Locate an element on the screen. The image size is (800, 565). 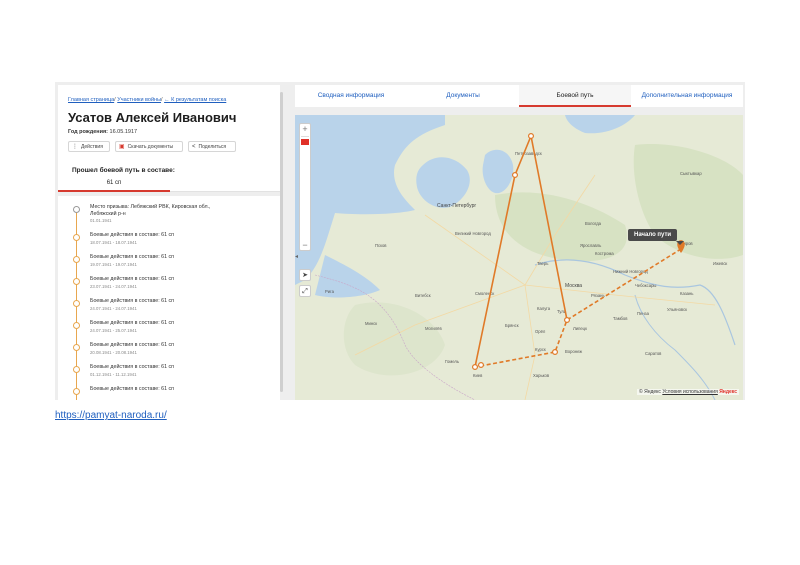
share-button-label: Поделиться is located at coordinates (212, 146).